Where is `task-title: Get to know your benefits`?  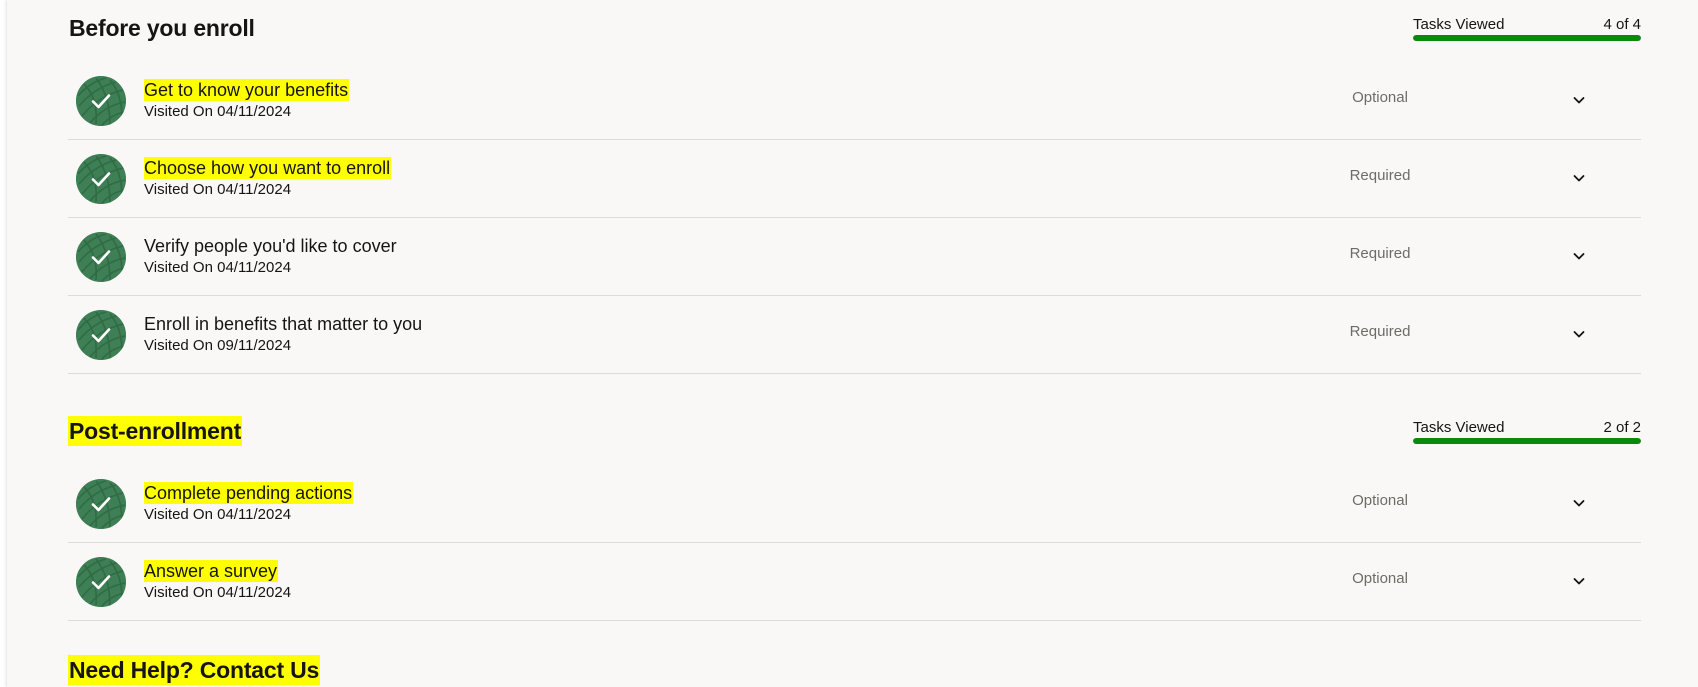 task-title: Get to know your benefits is located at coordinates (247, 90).